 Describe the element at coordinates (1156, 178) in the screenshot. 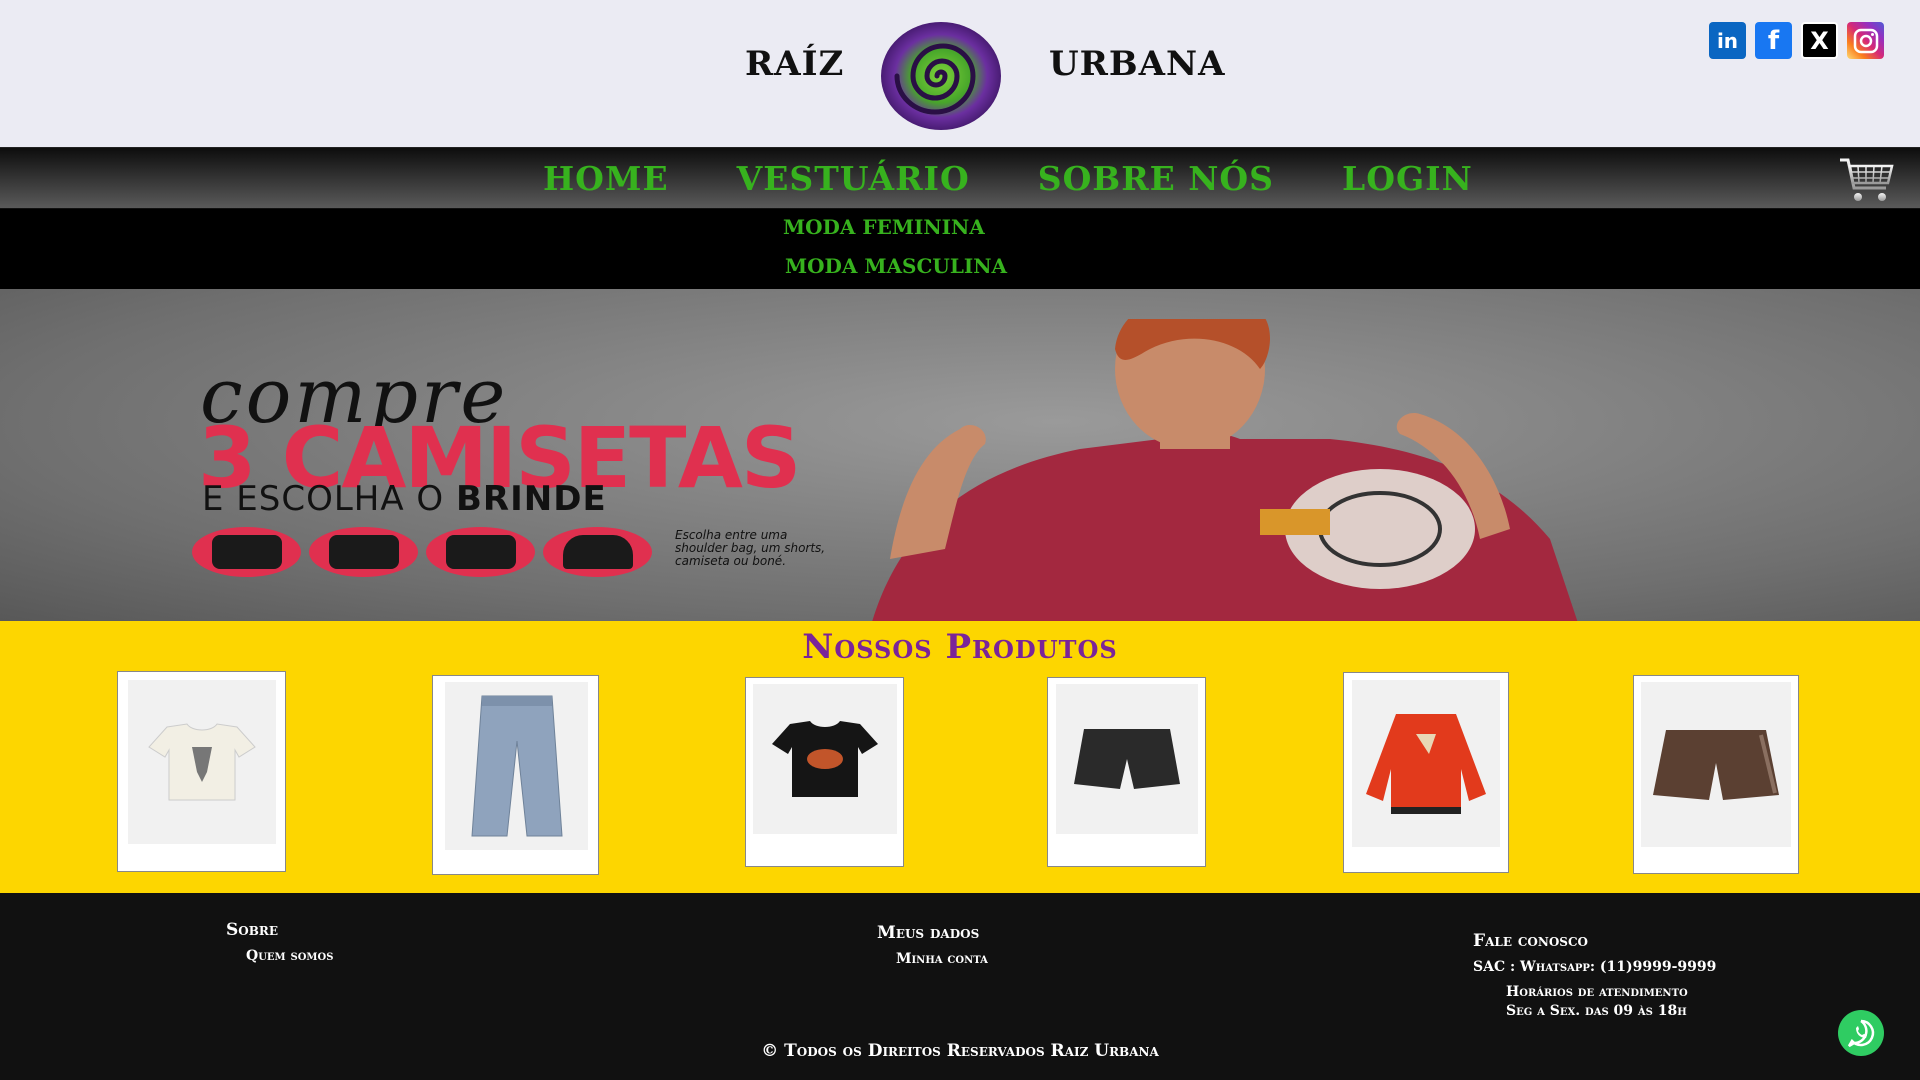

I see `nav-sobre-nos: SOBRE NÓS` at that location.